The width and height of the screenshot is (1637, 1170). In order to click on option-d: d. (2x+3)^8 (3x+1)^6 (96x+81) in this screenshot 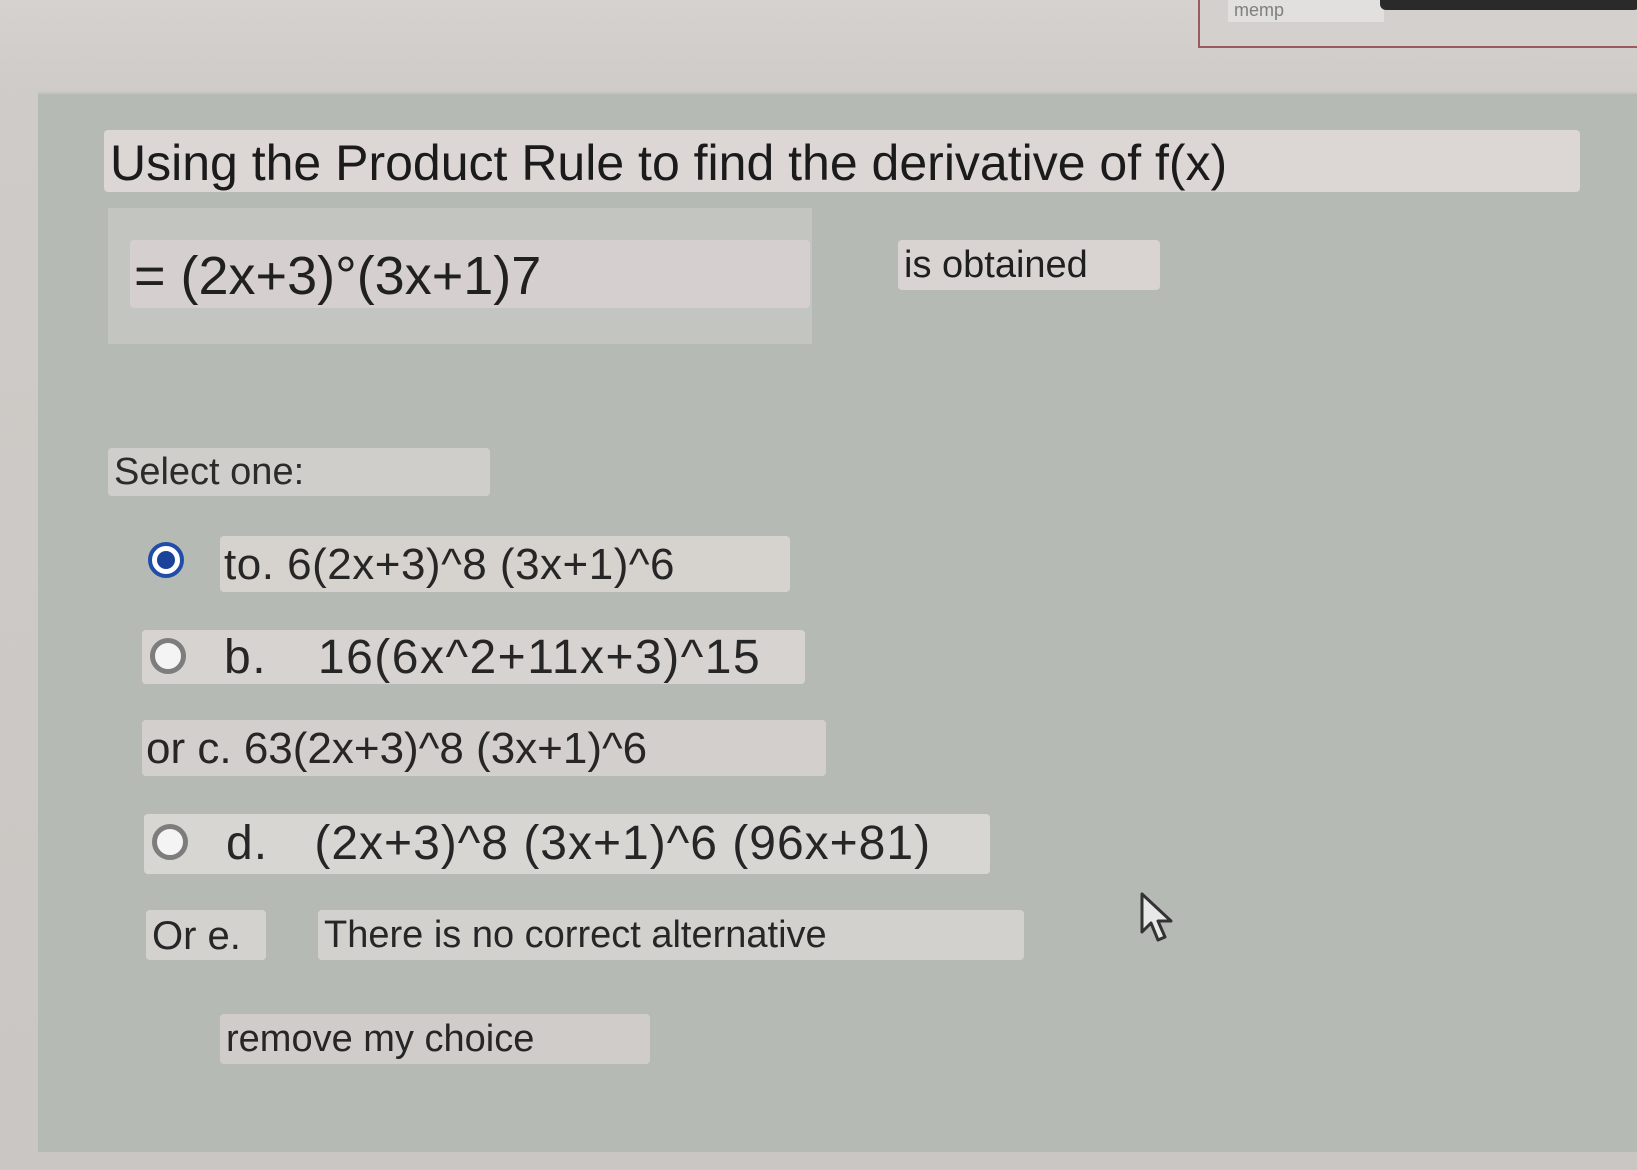, I will do `click(578, 843)`.